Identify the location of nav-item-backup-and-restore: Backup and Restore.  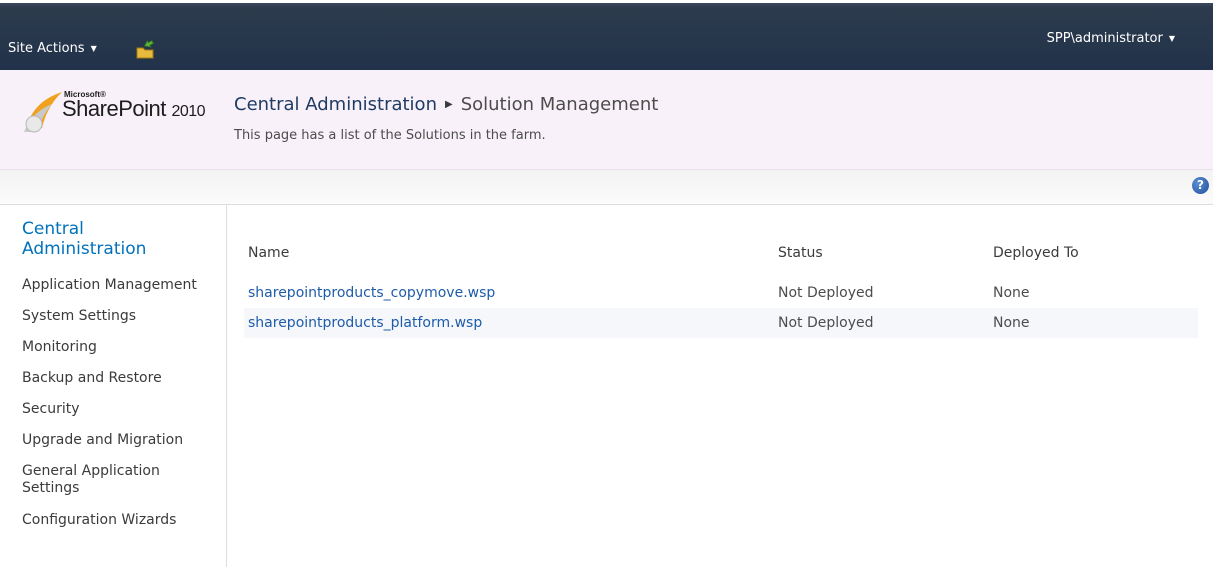
(92, 378).